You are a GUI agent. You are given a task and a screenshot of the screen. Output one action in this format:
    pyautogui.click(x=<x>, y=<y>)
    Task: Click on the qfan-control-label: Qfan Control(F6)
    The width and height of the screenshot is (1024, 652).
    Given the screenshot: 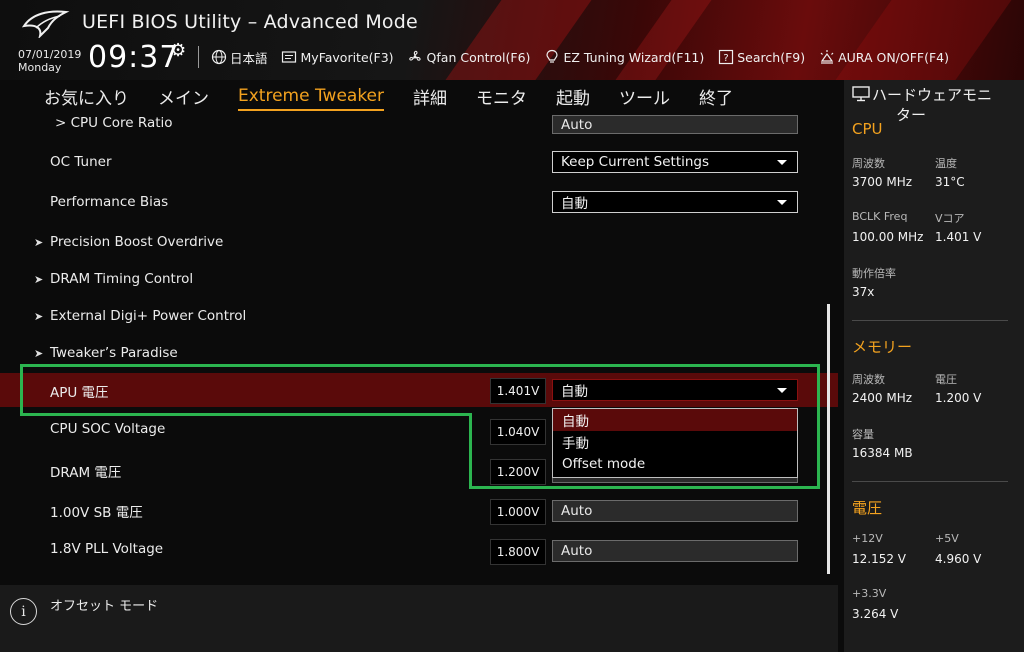 What is the action you would take?
    pyautogui.click(x=478, y=57)
    